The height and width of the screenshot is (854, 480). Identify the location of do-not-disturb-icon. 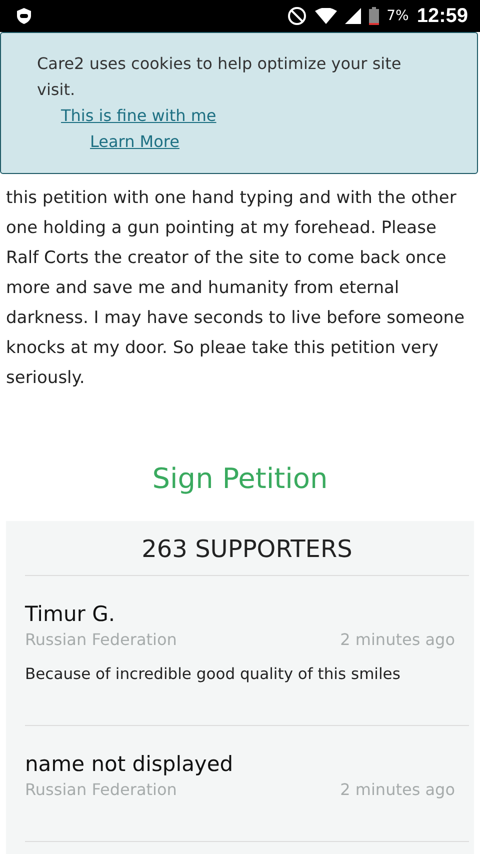
(296, 16).